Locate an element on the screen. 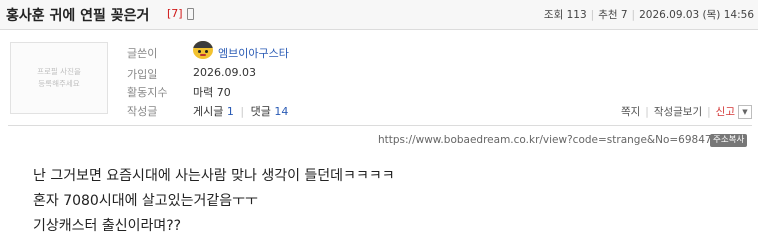 The height and width of the screenshot is (250, 758). copy-url-button: 주소복사 is located at coordinates (729, 140).